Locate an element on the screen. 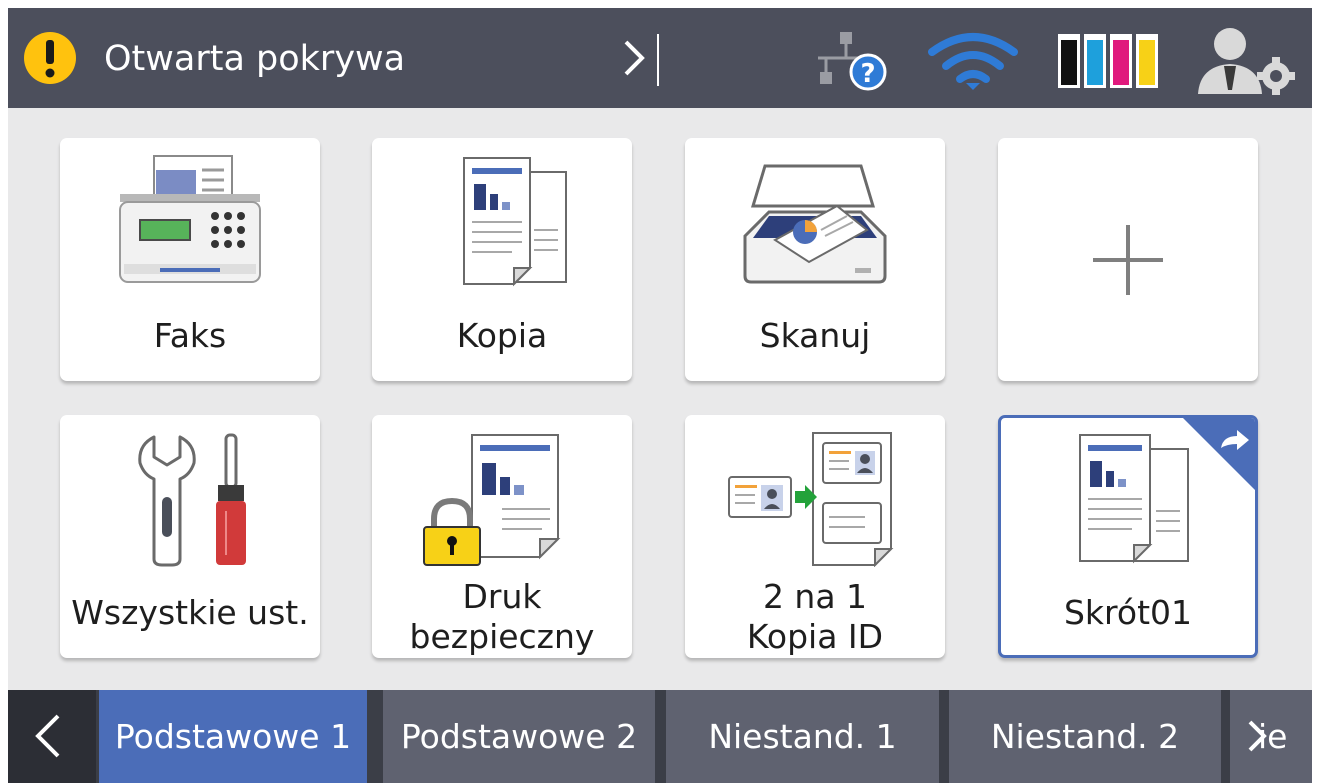 The image size is (1322, 783). id-copy-icon is located at coordinates (811, 499).